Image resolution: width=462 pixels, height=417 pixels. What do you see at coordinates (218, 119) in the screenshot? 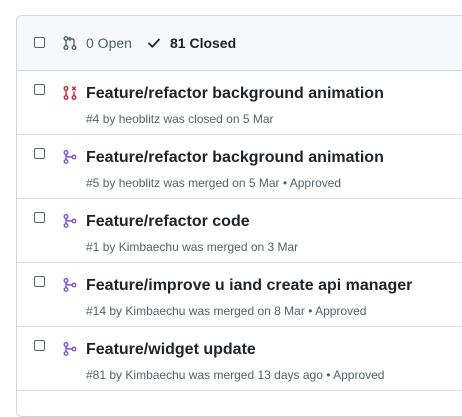
I see `pr-action: was closed on 5 Mar` at bounding box center [218, 119].